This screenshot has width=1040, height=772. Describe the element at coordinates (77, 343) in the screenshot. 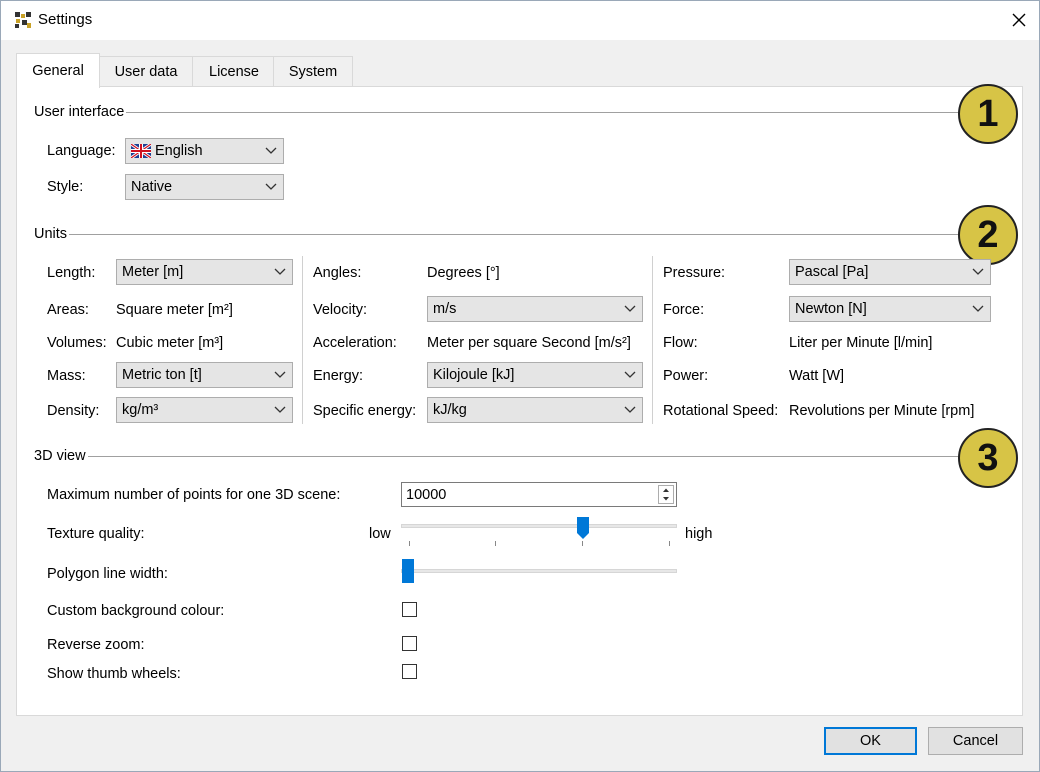

I see `unit-label: Volumes:` at that location.